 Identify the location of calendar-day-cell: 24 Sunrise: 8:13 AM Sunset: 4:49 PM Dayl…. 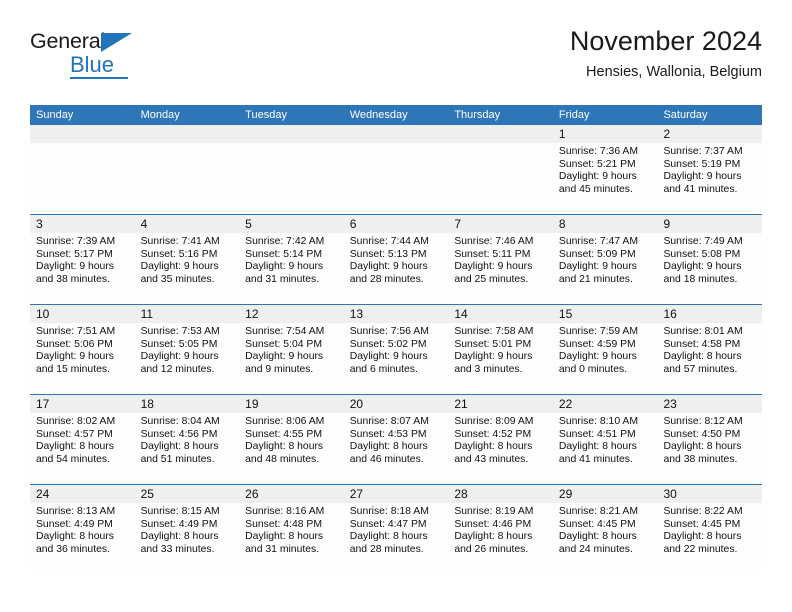
(82, 529).